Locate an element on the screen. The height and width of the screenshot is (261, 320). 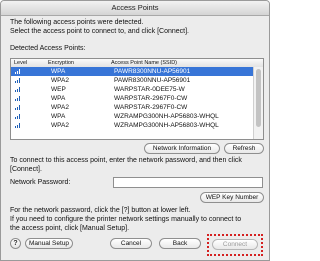
network-information-button: Network Information is located at coordinates (182, 148).